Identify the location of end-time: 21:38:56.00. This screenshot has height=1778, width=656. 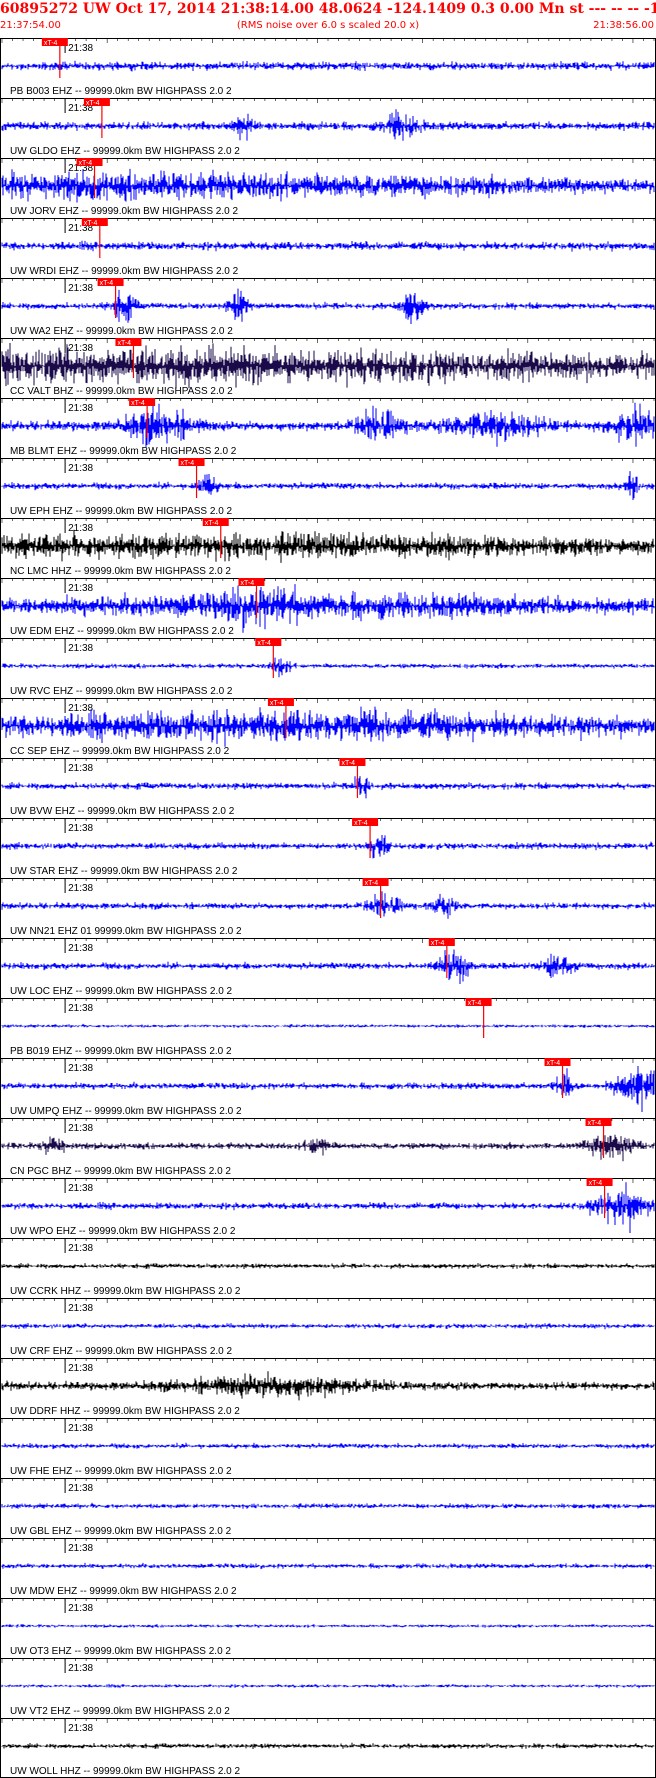
(623, 25).